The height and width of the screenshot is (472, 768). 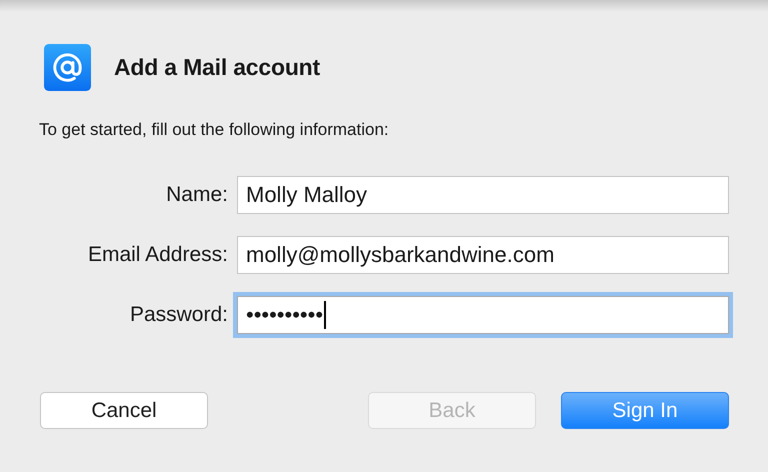 What do you see at coordinates (124, 410) in the screenshot?
I see `cancel-button: Cancel` at bounding box center [124, 410].